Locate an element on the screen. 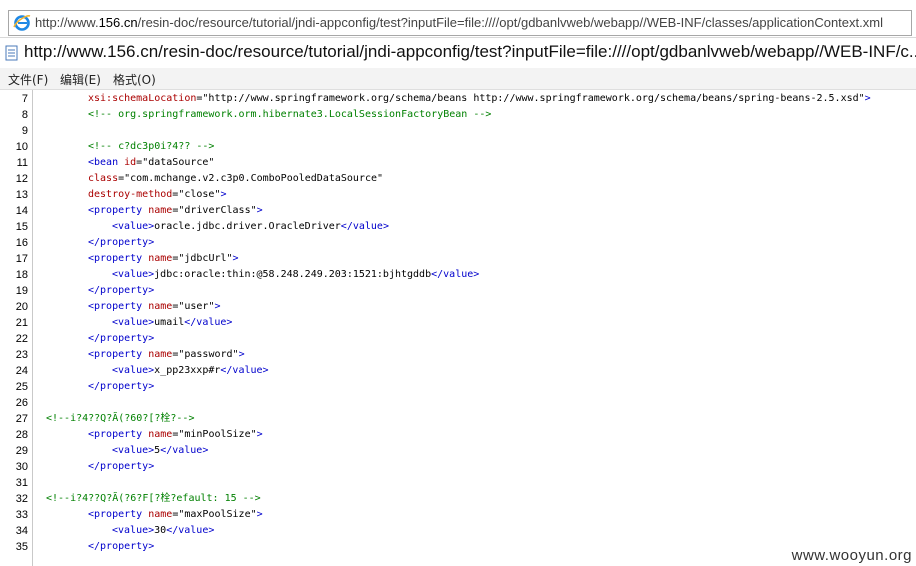 The width and height of the screenshot is (916, 566). code-text: <property name="password"> is located at coordinates (166, 355).